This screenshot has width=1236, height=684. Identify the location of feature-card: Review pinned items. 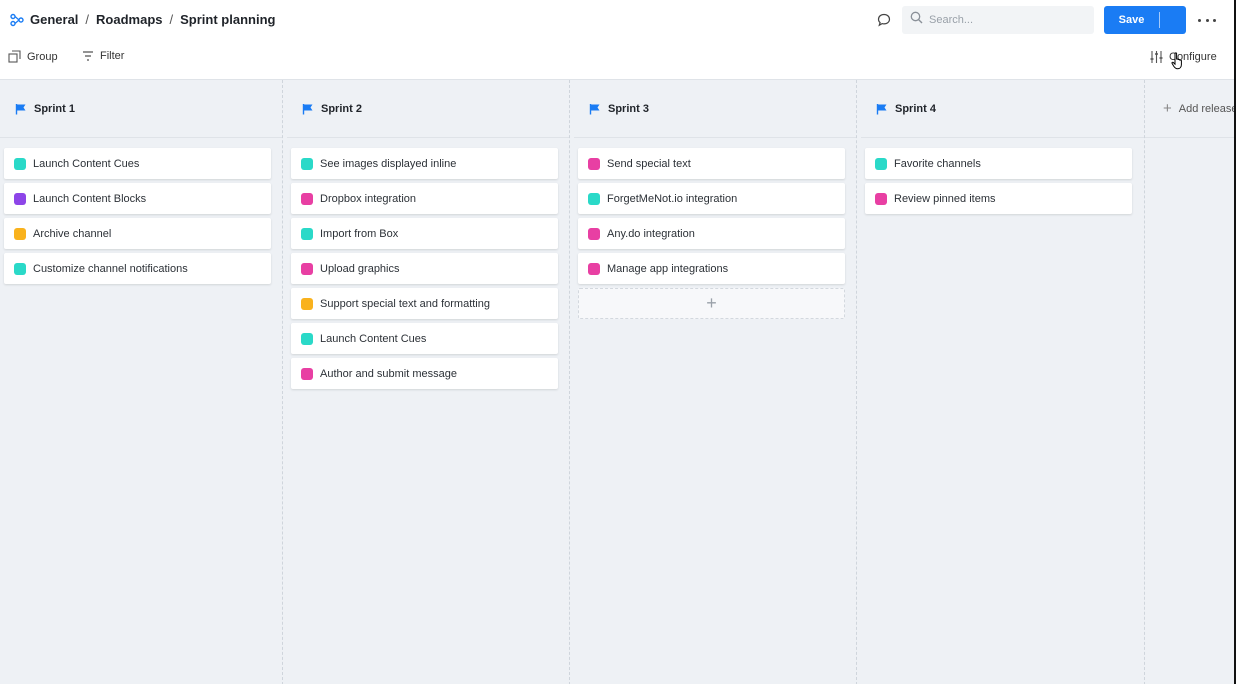
(998, 198).